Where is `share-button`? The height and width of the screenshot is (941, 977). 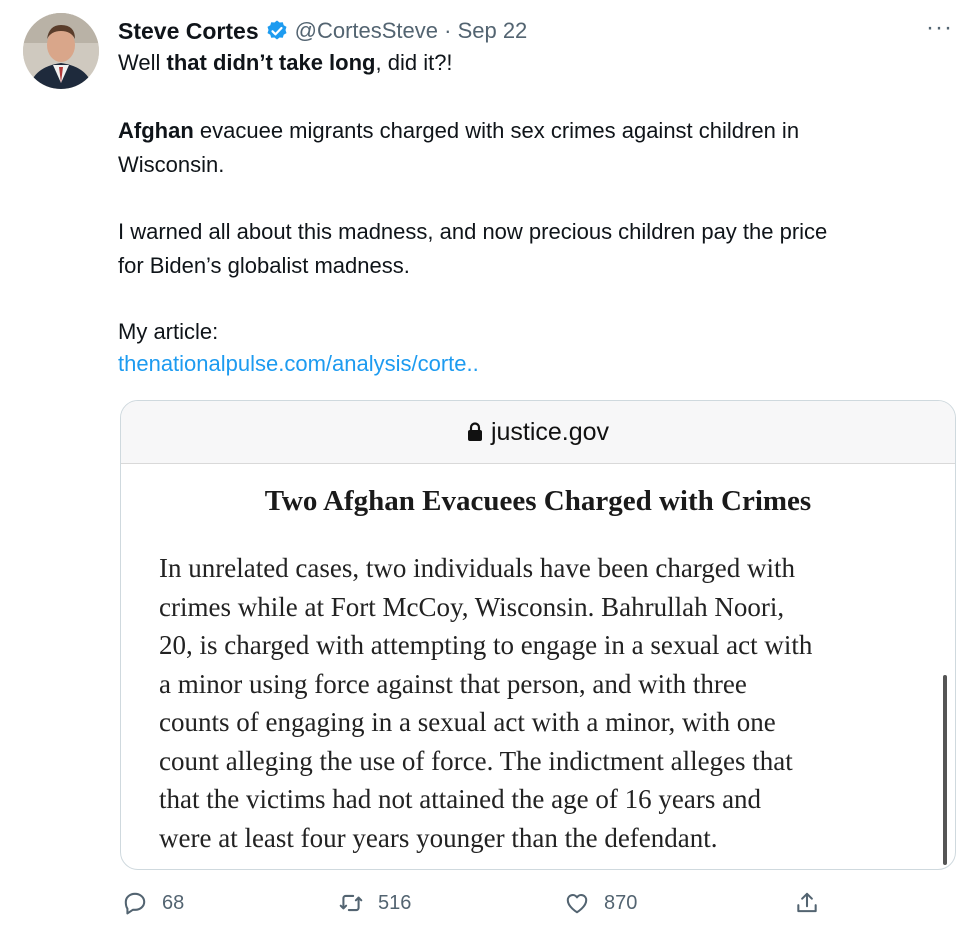 share-button is located at coordinates (814, 903).